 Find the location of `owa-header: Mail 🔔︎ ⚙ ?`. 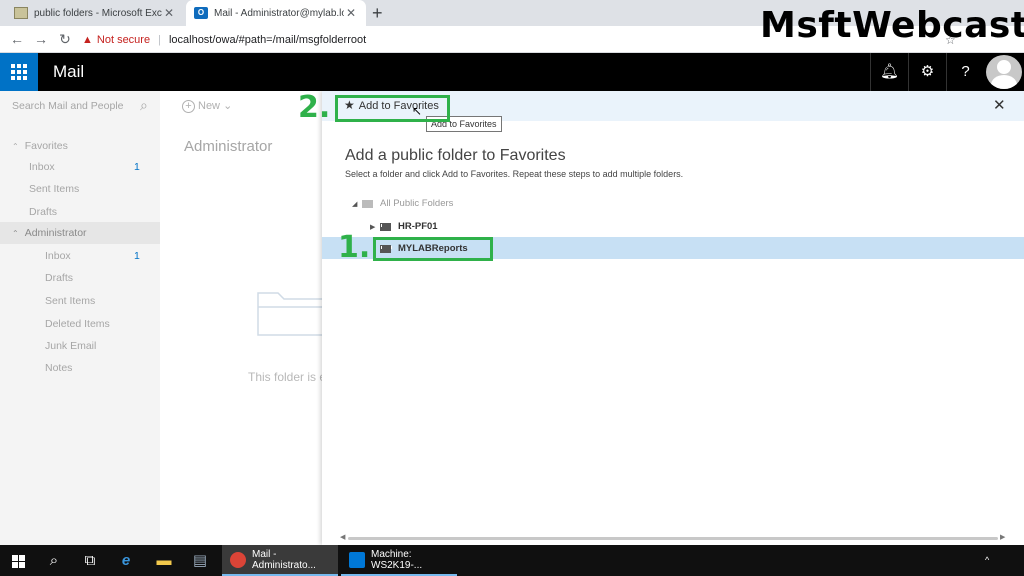

owa-header: Mail 🔔︎ ⚙ ? is located at coordinates (512, 72).